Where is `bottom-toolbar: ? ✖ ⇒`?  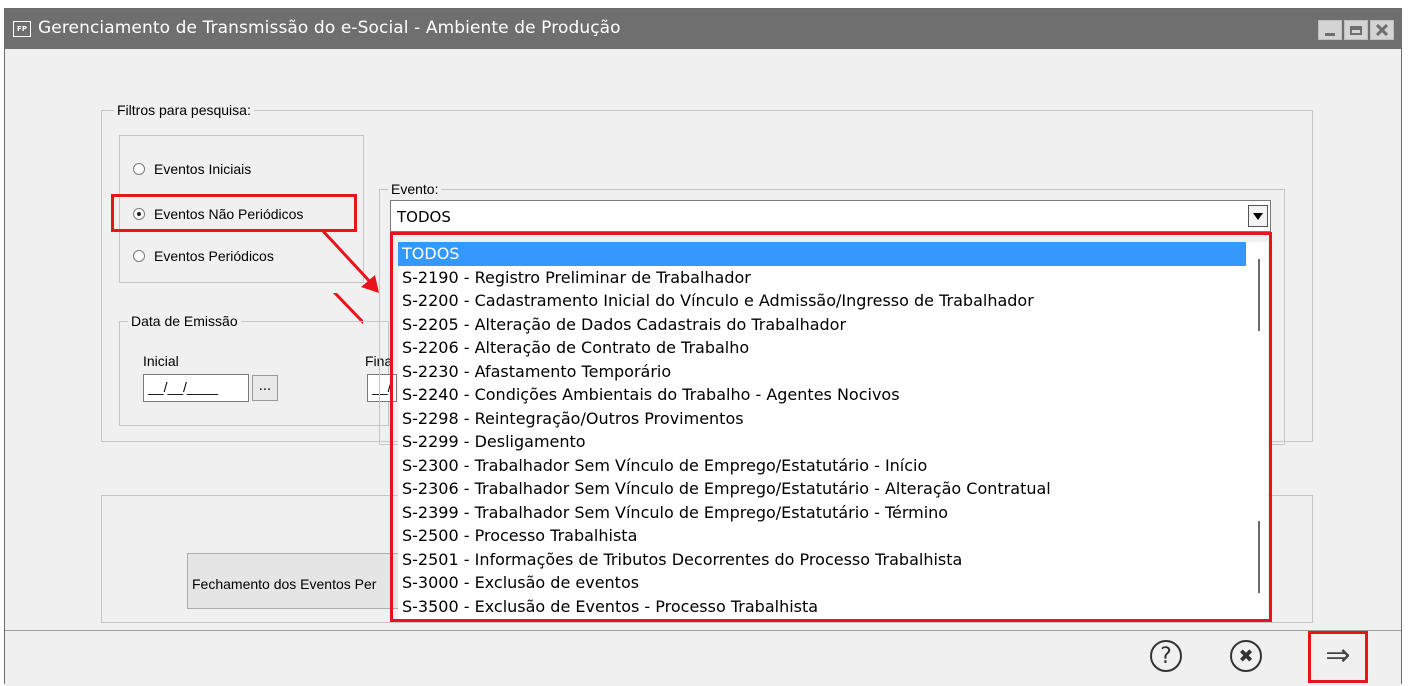
bottom-toolbar: ? ✖ ⇒ is located at coordinates (703, 658).